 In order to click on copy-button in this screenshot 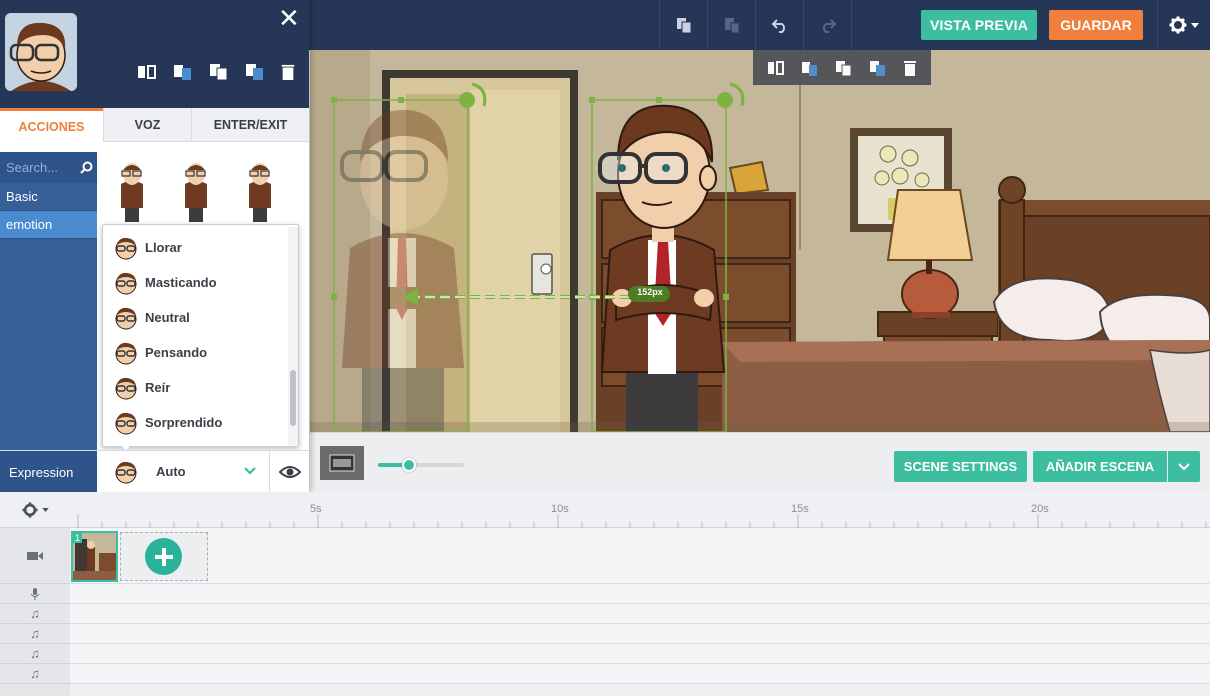, I will do `click(683, 25)`.